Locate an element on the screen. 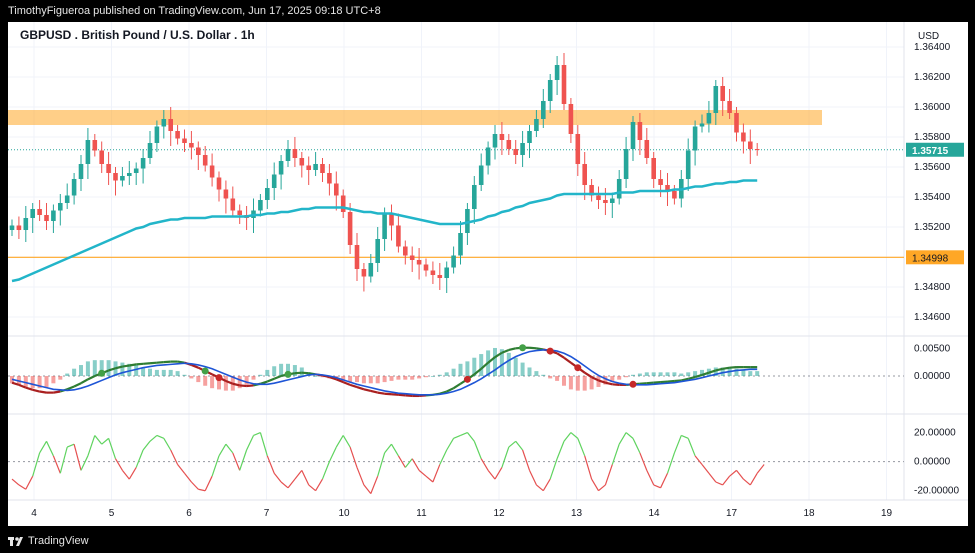  price-tick-label: 1.35400 is located at coordinates (932, 197).